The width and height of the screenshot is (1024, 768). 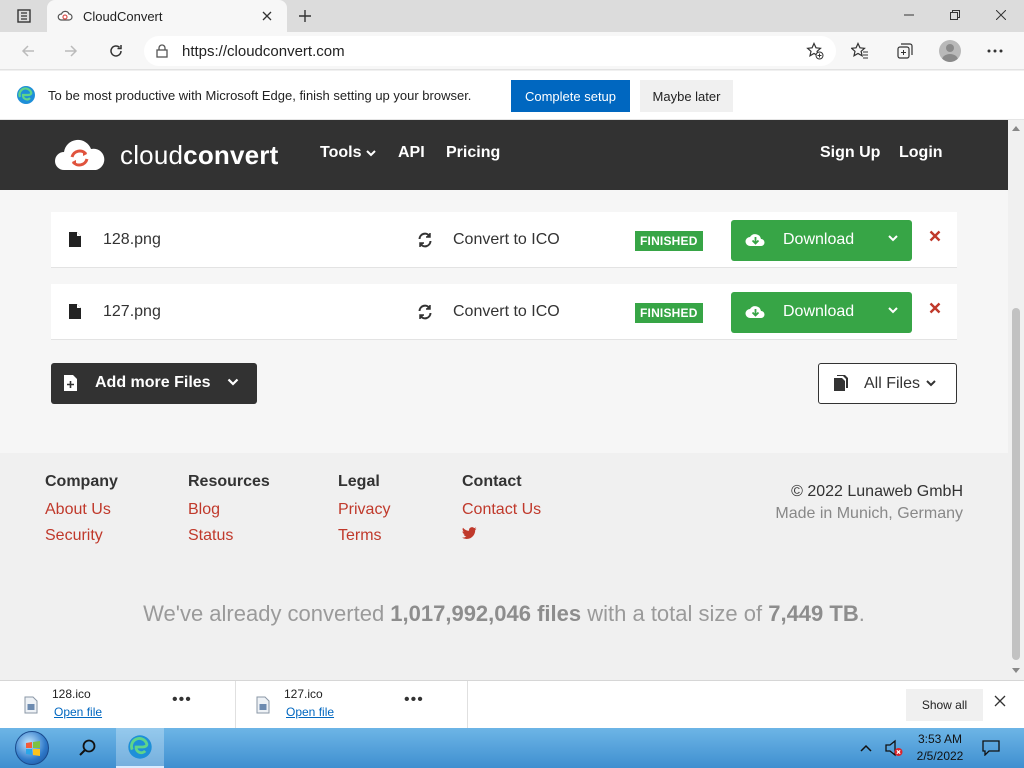 I want to click on maybe-later-button: Maybe later, so click(x=686, y=96).